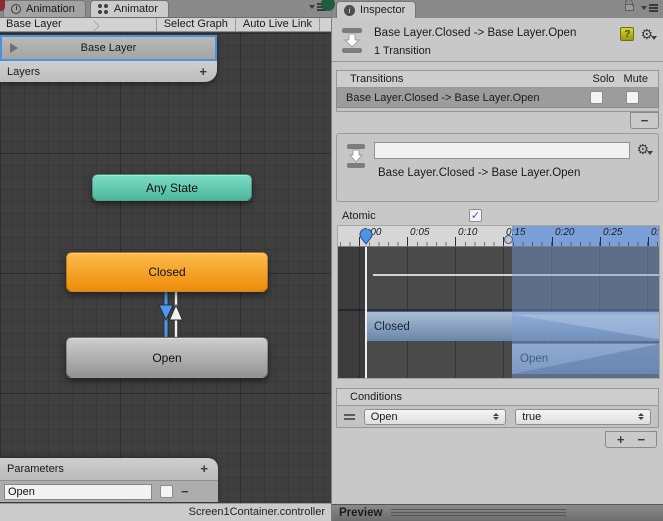  I want to click on atomic-row: Atomic, so click(412, 215).